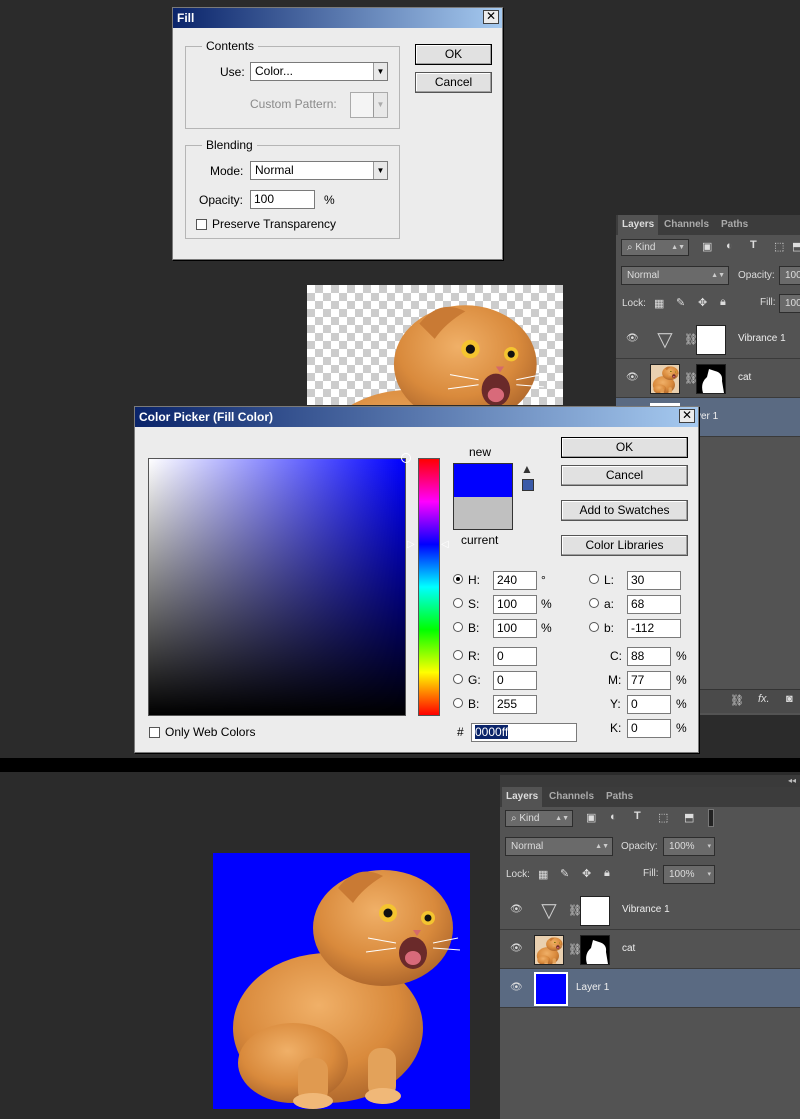  Describe the element at coordinates (764, 699) in the screenshot. I see `fx-icon: fx.` at that location.